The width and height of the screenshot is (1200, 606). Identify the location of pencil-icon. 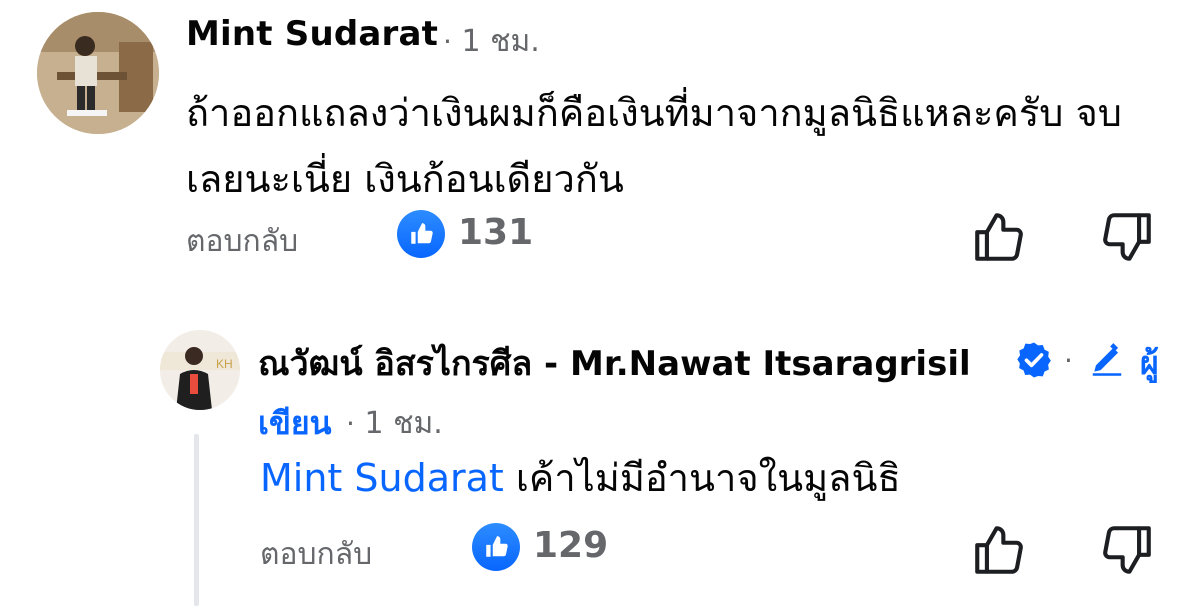
(1107, 361).